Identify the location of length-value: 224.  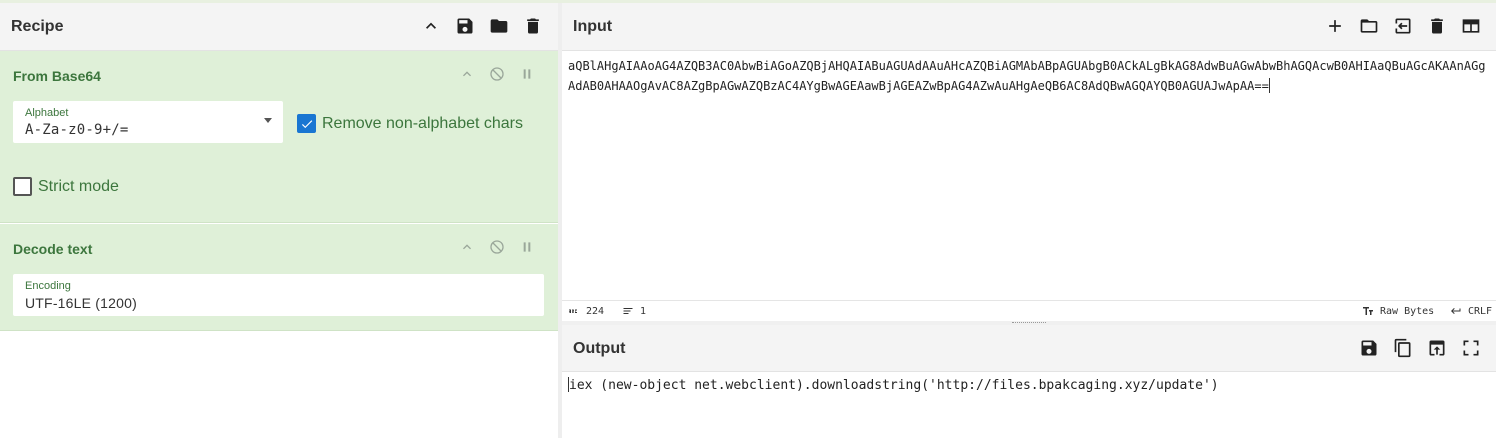
(595, 311).